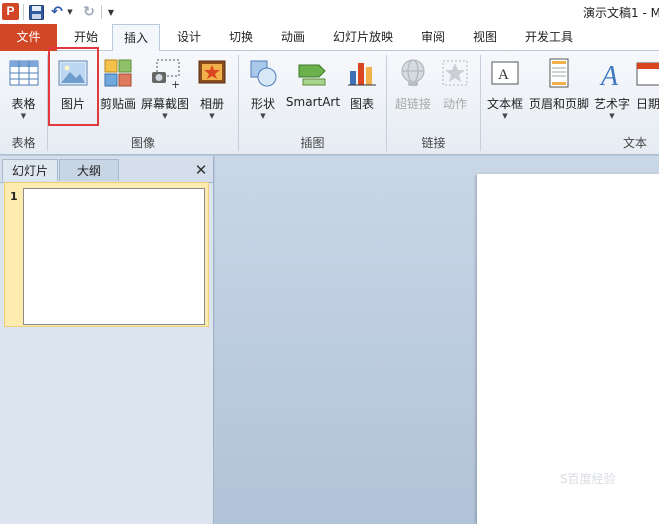 The image size is (659, 524). What do you see at coordinates (549, 37) in the screenshot?
I see `tab-developer: 开发工具` at bounding box center [549, 37].